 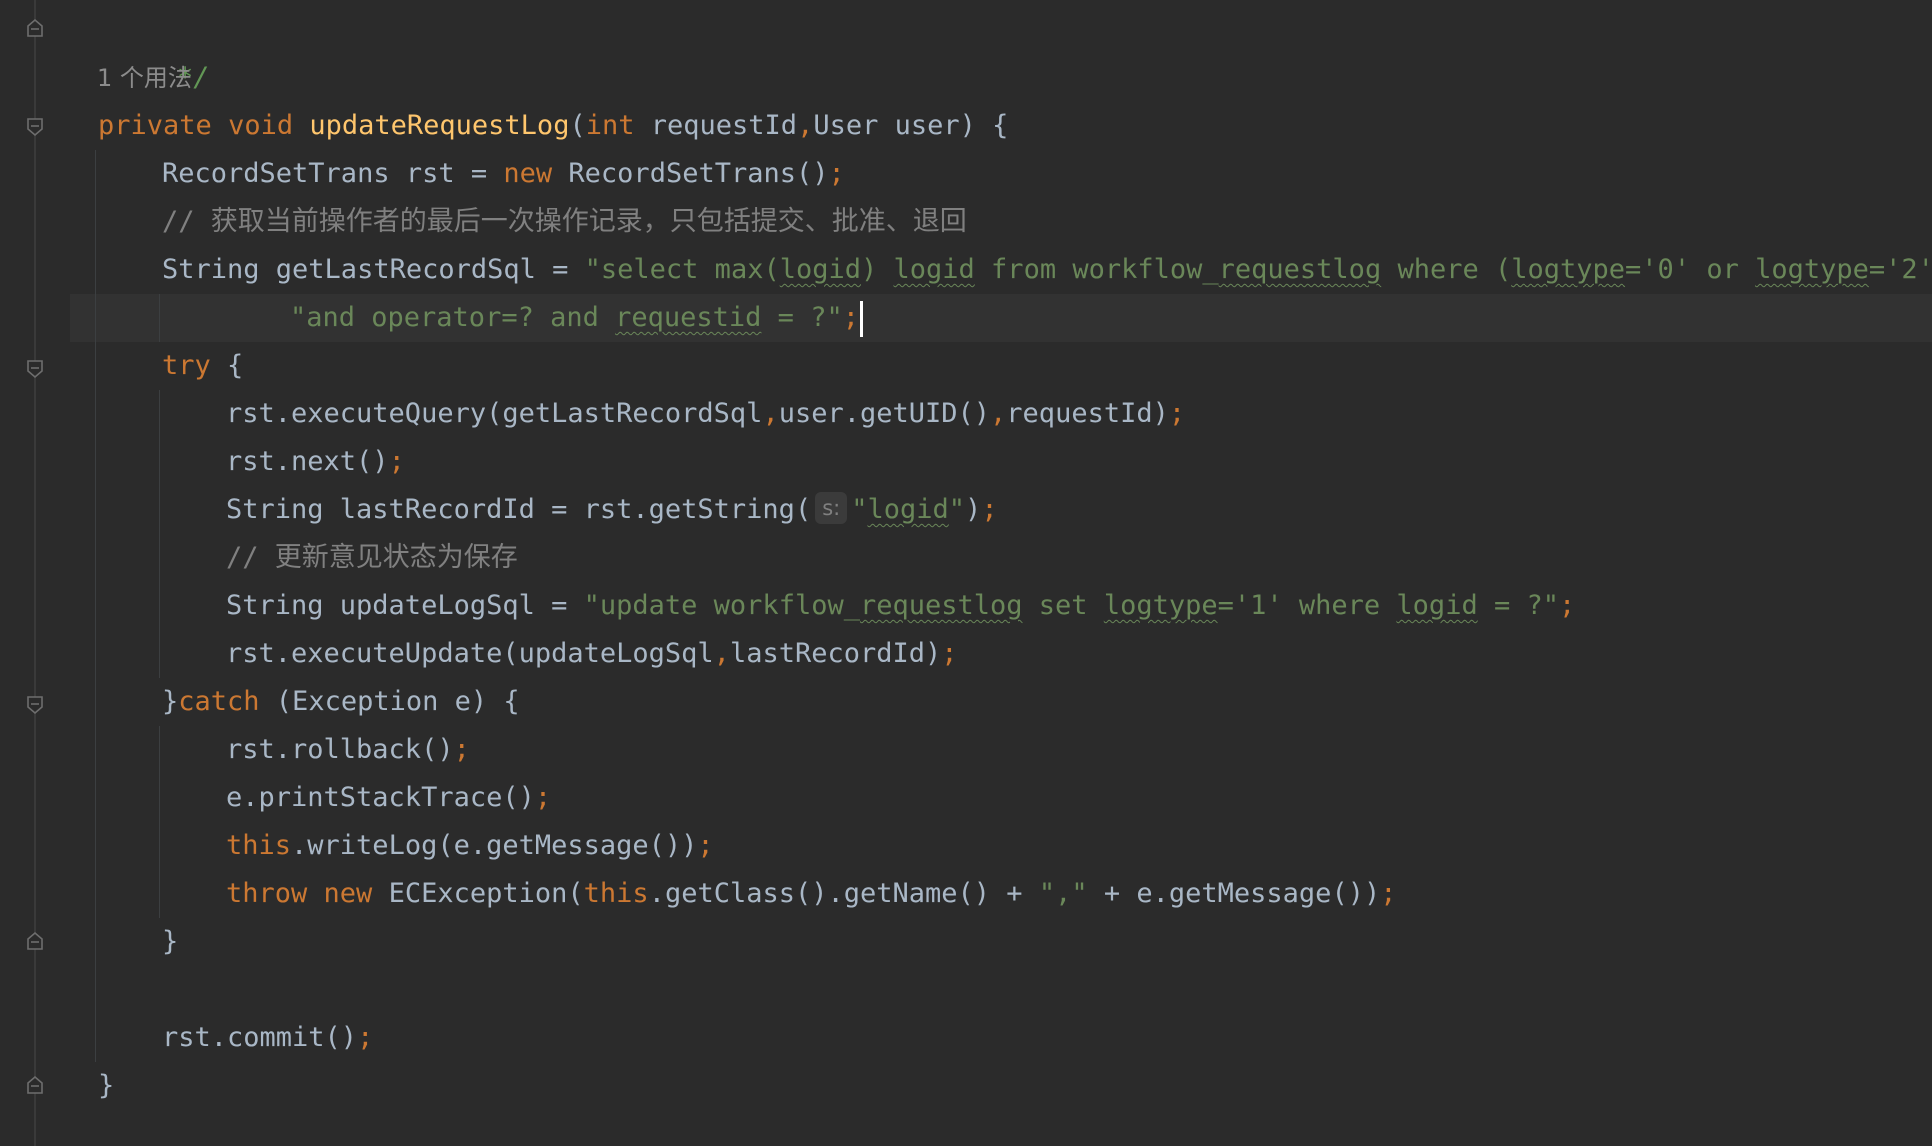 I want to click on code-line: */, so click(x=161, y=49).